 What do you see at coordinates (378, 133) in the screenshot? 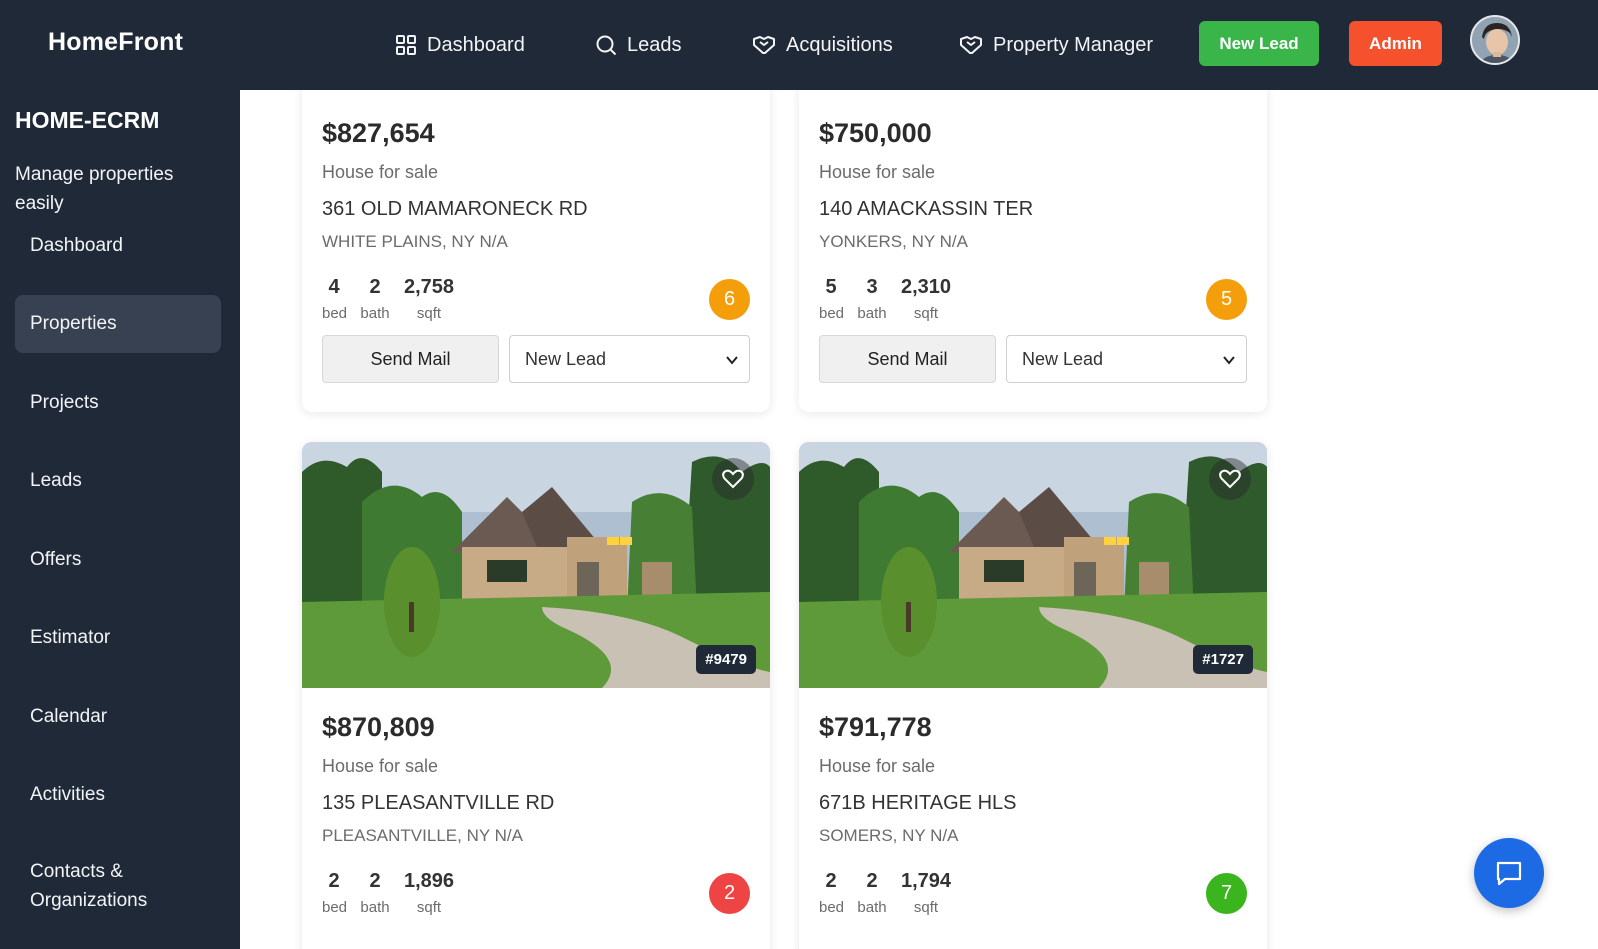
I see `property-price: $827,654` at bounding box center [378, 133].